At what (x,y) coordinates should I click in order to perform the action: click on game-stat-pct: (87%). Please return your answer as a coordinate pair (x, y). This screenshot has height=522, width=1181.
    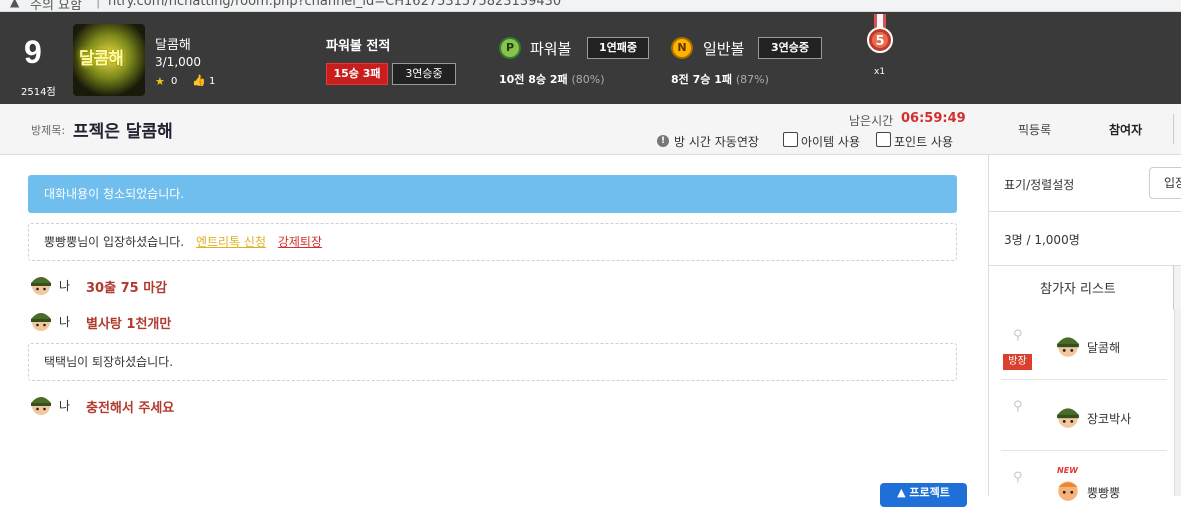
    Looking at the image, I should click on (752, 79).